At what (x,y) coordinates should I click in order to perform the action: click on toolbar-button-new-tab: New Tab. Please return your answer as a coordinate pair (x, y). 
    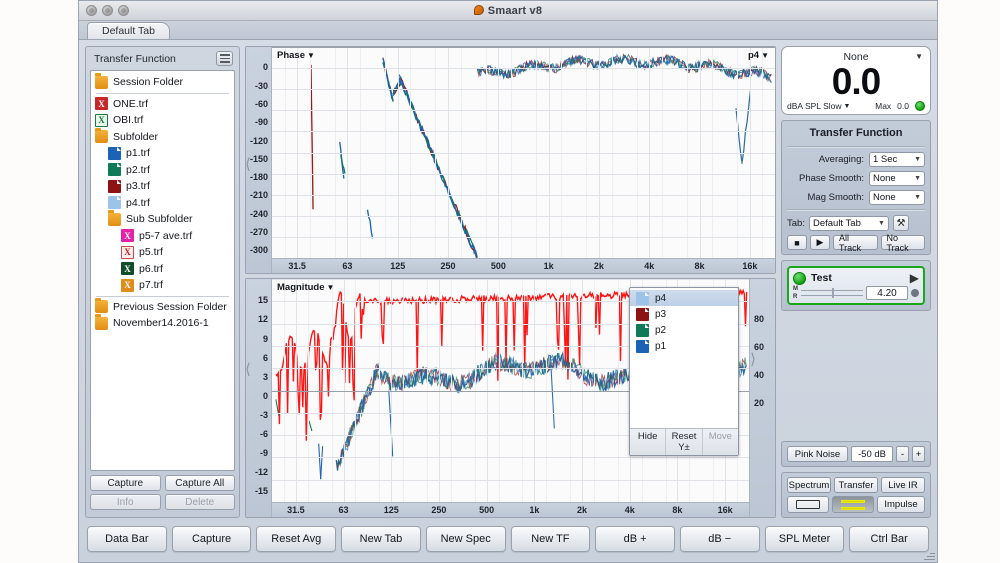
    Looking at the image, I should click on (381, 539).